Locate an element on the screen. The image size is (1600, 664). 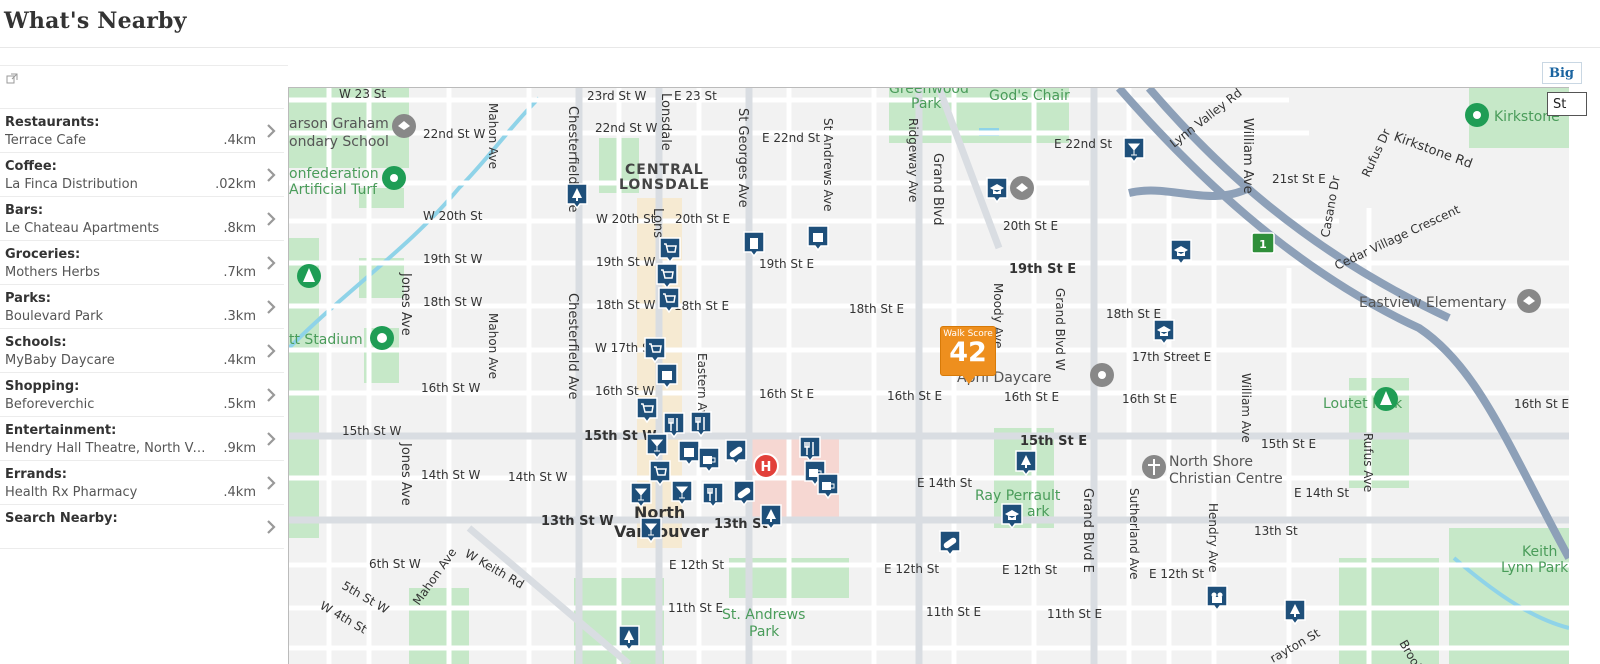
walk-score-badge: Walk Score 42 is located at coordinates (968, 351).